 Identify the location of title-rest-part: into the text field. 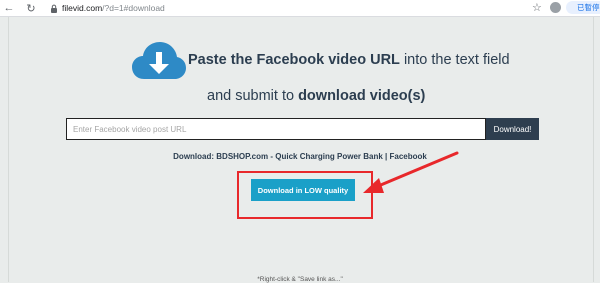
(454, 60).